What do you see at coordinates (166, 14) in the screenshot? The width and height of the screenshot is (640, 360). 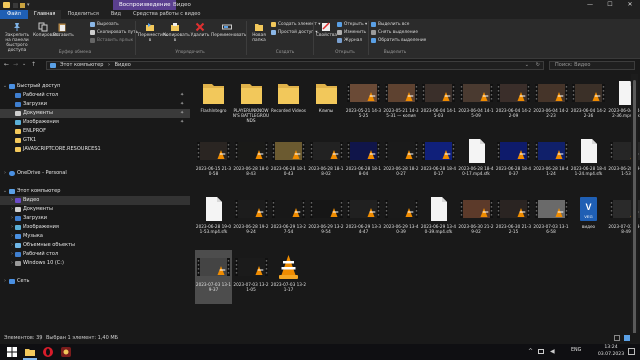 I see `tab-video-tools: Средства работы с видео` at bounding box center [166, 14].